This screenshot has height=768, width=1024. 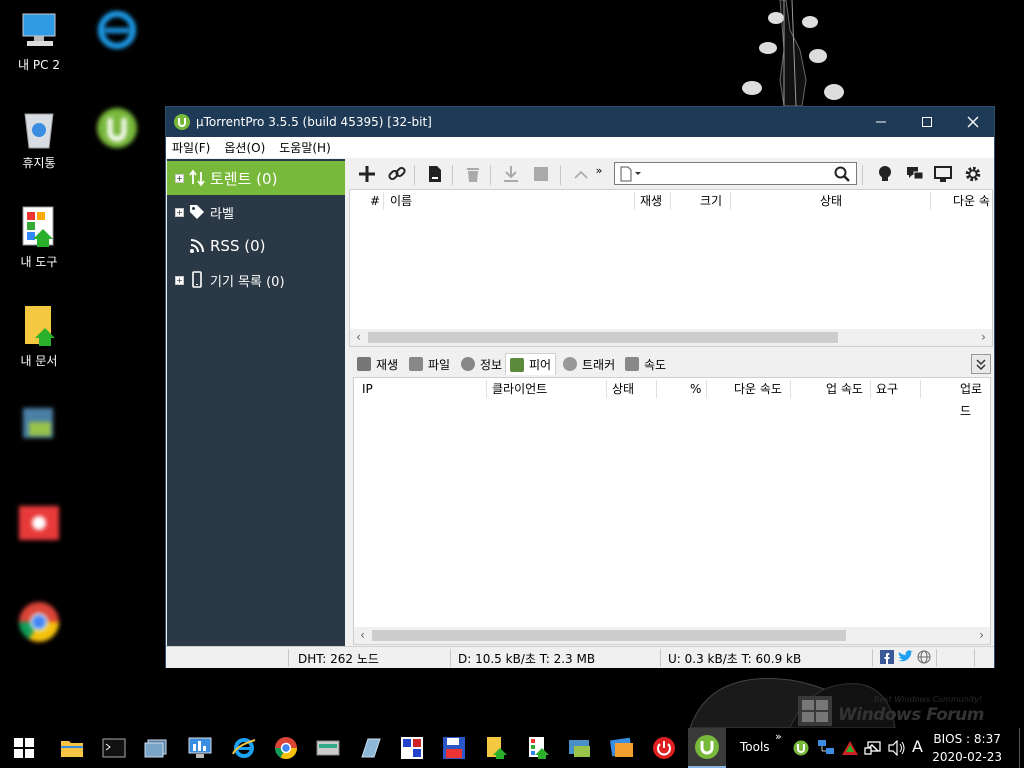 I want to click on twitter-icon, so click(x=905, y=657).